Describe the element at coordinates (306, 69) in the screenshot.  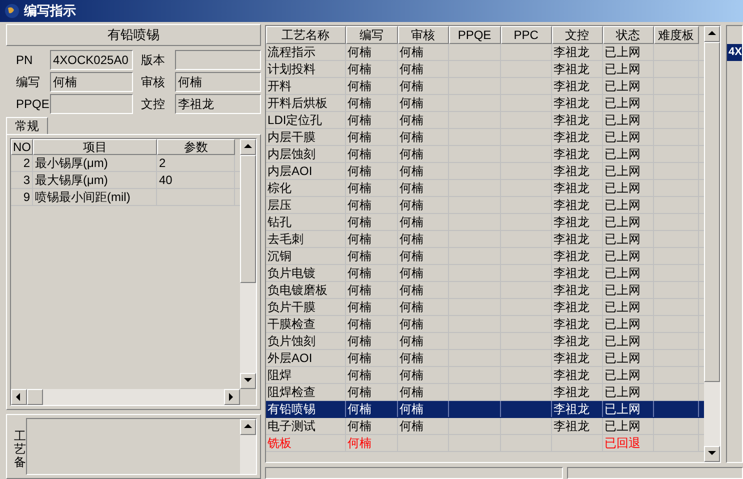
I see `table-cell: 计划投料` at that location.